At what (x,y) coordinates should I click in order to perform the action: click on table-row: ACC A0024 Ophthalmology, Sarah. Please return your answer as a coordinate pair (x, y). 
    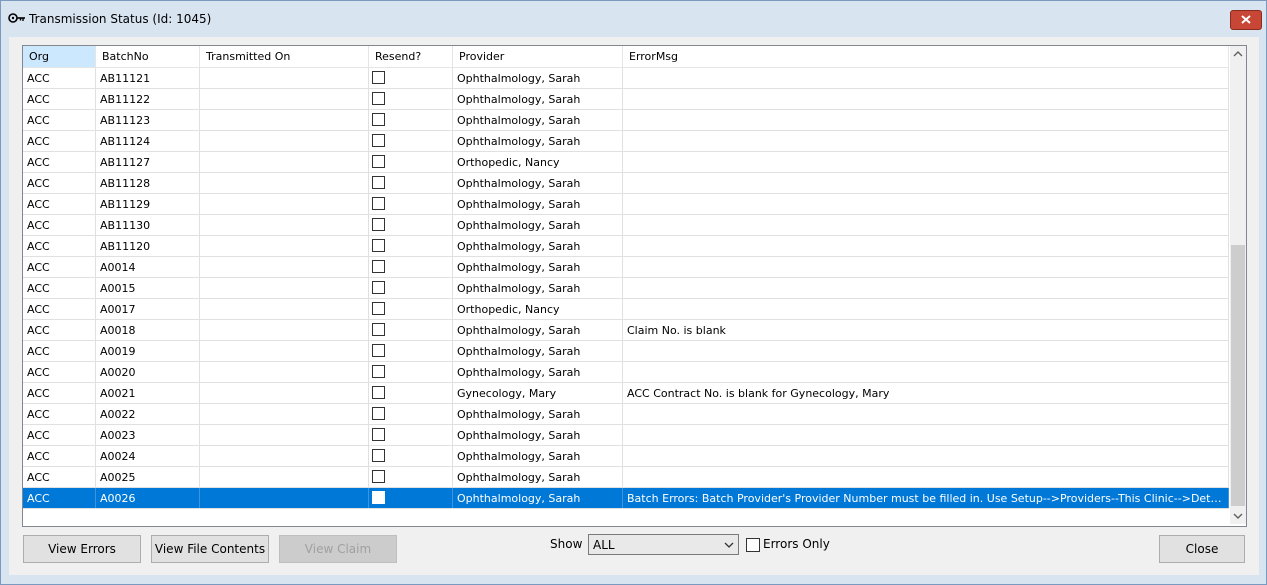
    Looking at the image, I should click on (626, 456).